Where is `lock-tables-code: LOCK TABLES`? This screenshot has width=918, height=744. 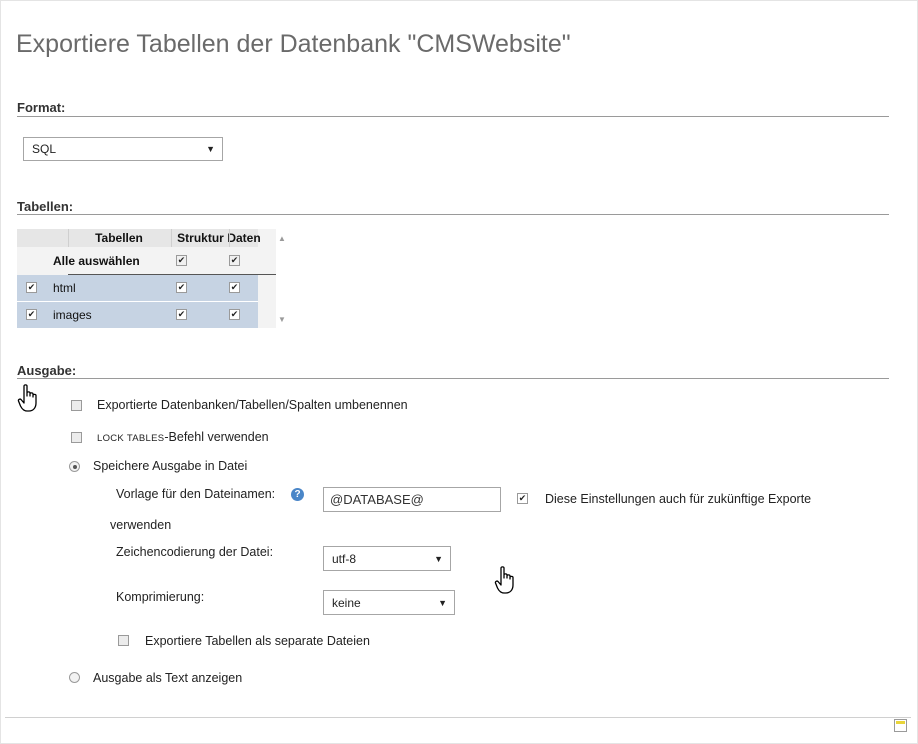 lock-tables-code: LOCK TABLES is located at coordinates (131, 438).